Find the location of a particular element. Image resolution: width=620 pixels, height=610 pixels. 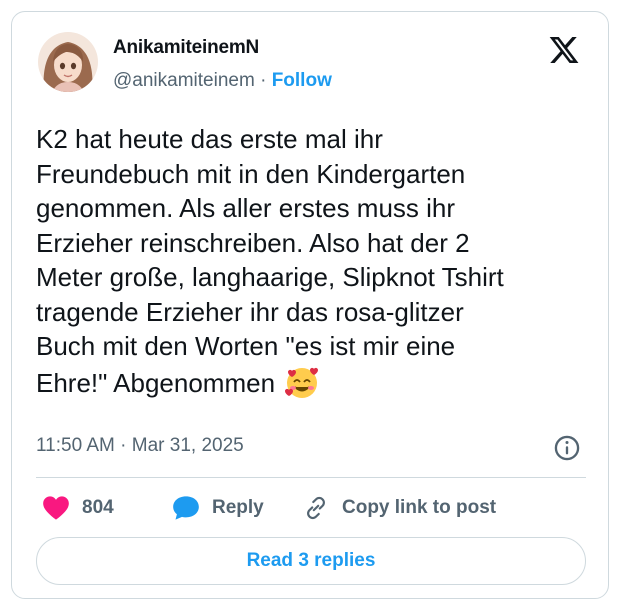

heart-icon is located at coordinates (56, 508).